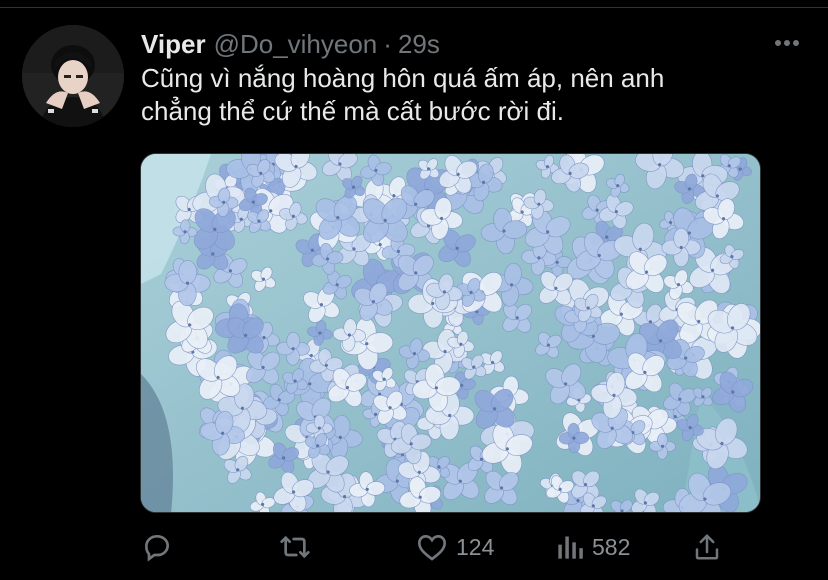 The width and height of the screenshot is (828, 580). I want to click on more-horizontal-icon, so click(787, 43).